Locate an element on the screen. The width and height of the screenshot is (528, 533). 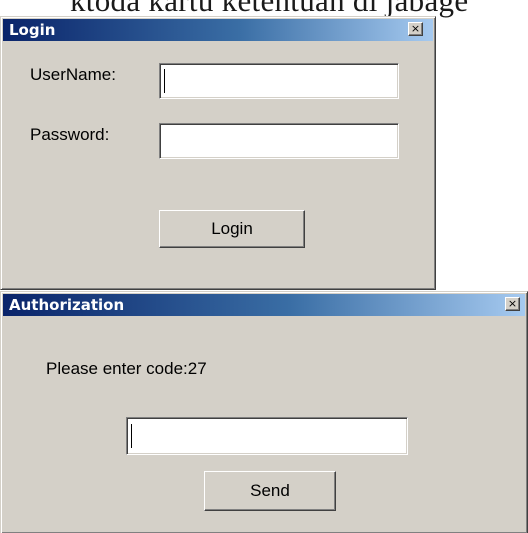
send-button-label: Send is located at coordinates (270, 490).